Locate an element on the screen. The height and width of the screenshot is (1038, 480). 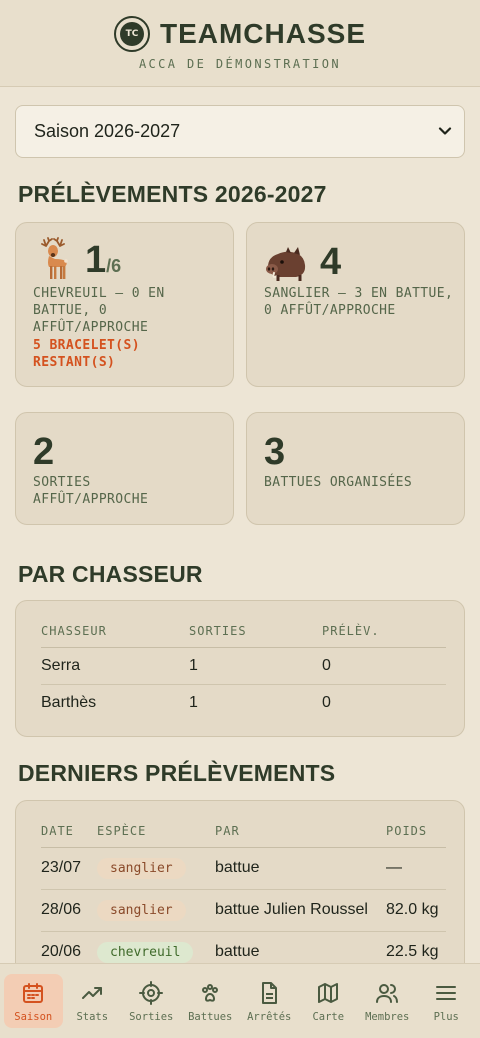
poids-cell: 82.0 kg is located at coordinates (416, 910).